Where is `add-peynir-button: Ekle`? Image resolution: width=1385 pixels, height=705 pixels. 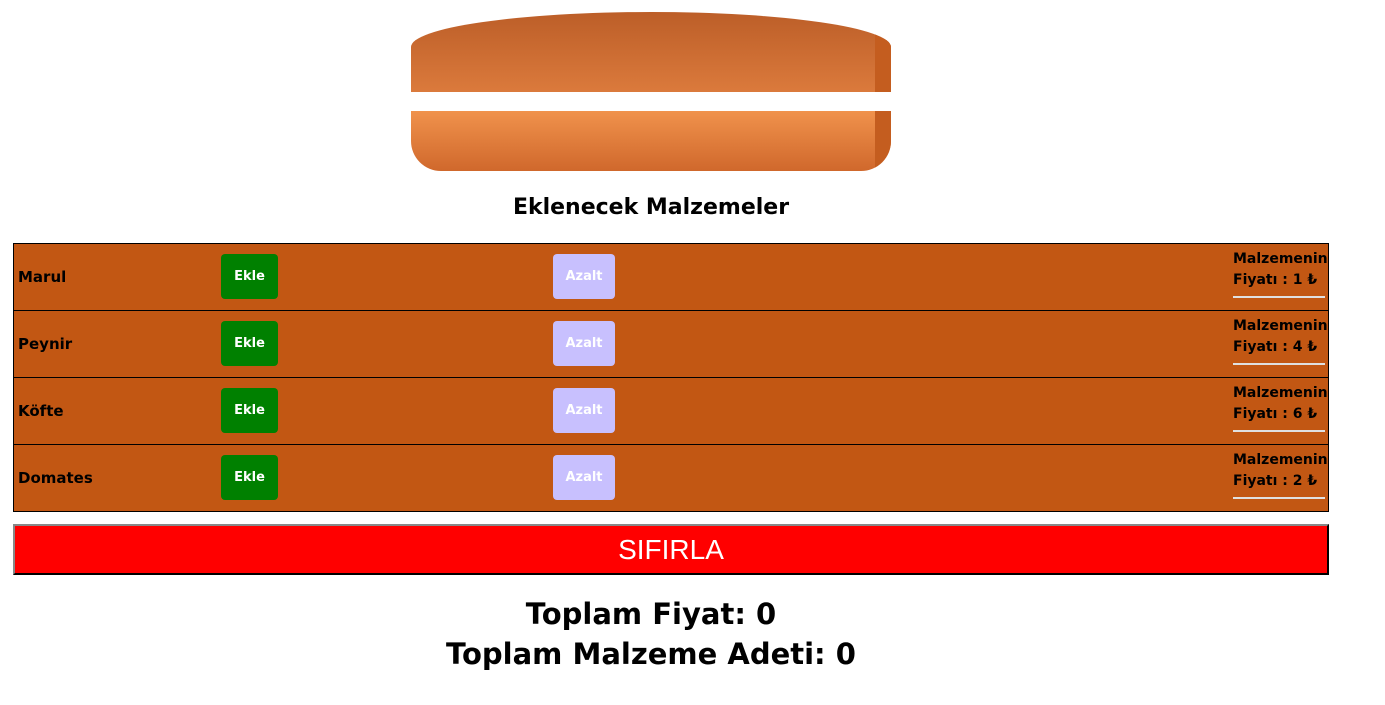
add-peynir-button: Ekle is located at coordinates (249, 343).